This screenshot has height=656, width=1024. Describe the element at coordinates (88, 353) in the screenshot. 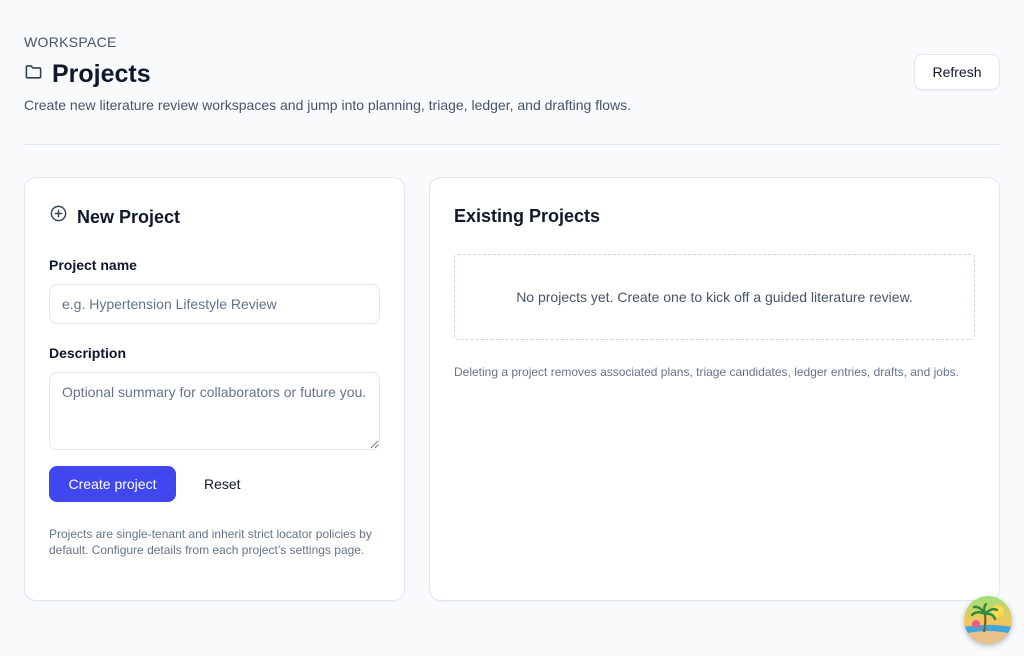

I see `description-label: Description` at that location.